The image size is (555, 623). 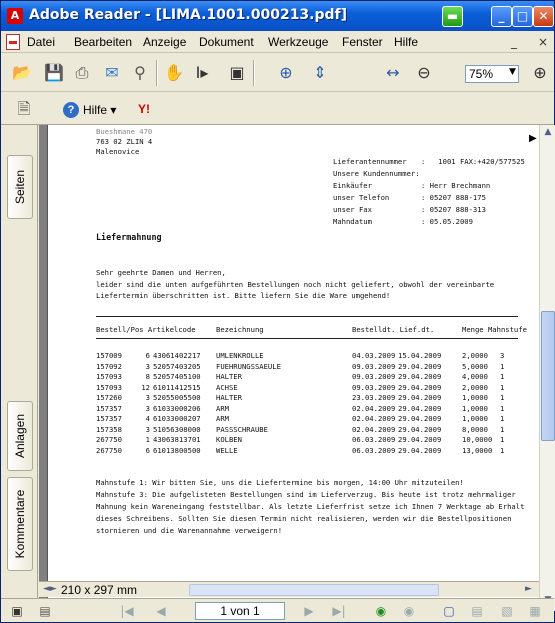 I want to click on scroll-thumb, so click(x=548, y=376).